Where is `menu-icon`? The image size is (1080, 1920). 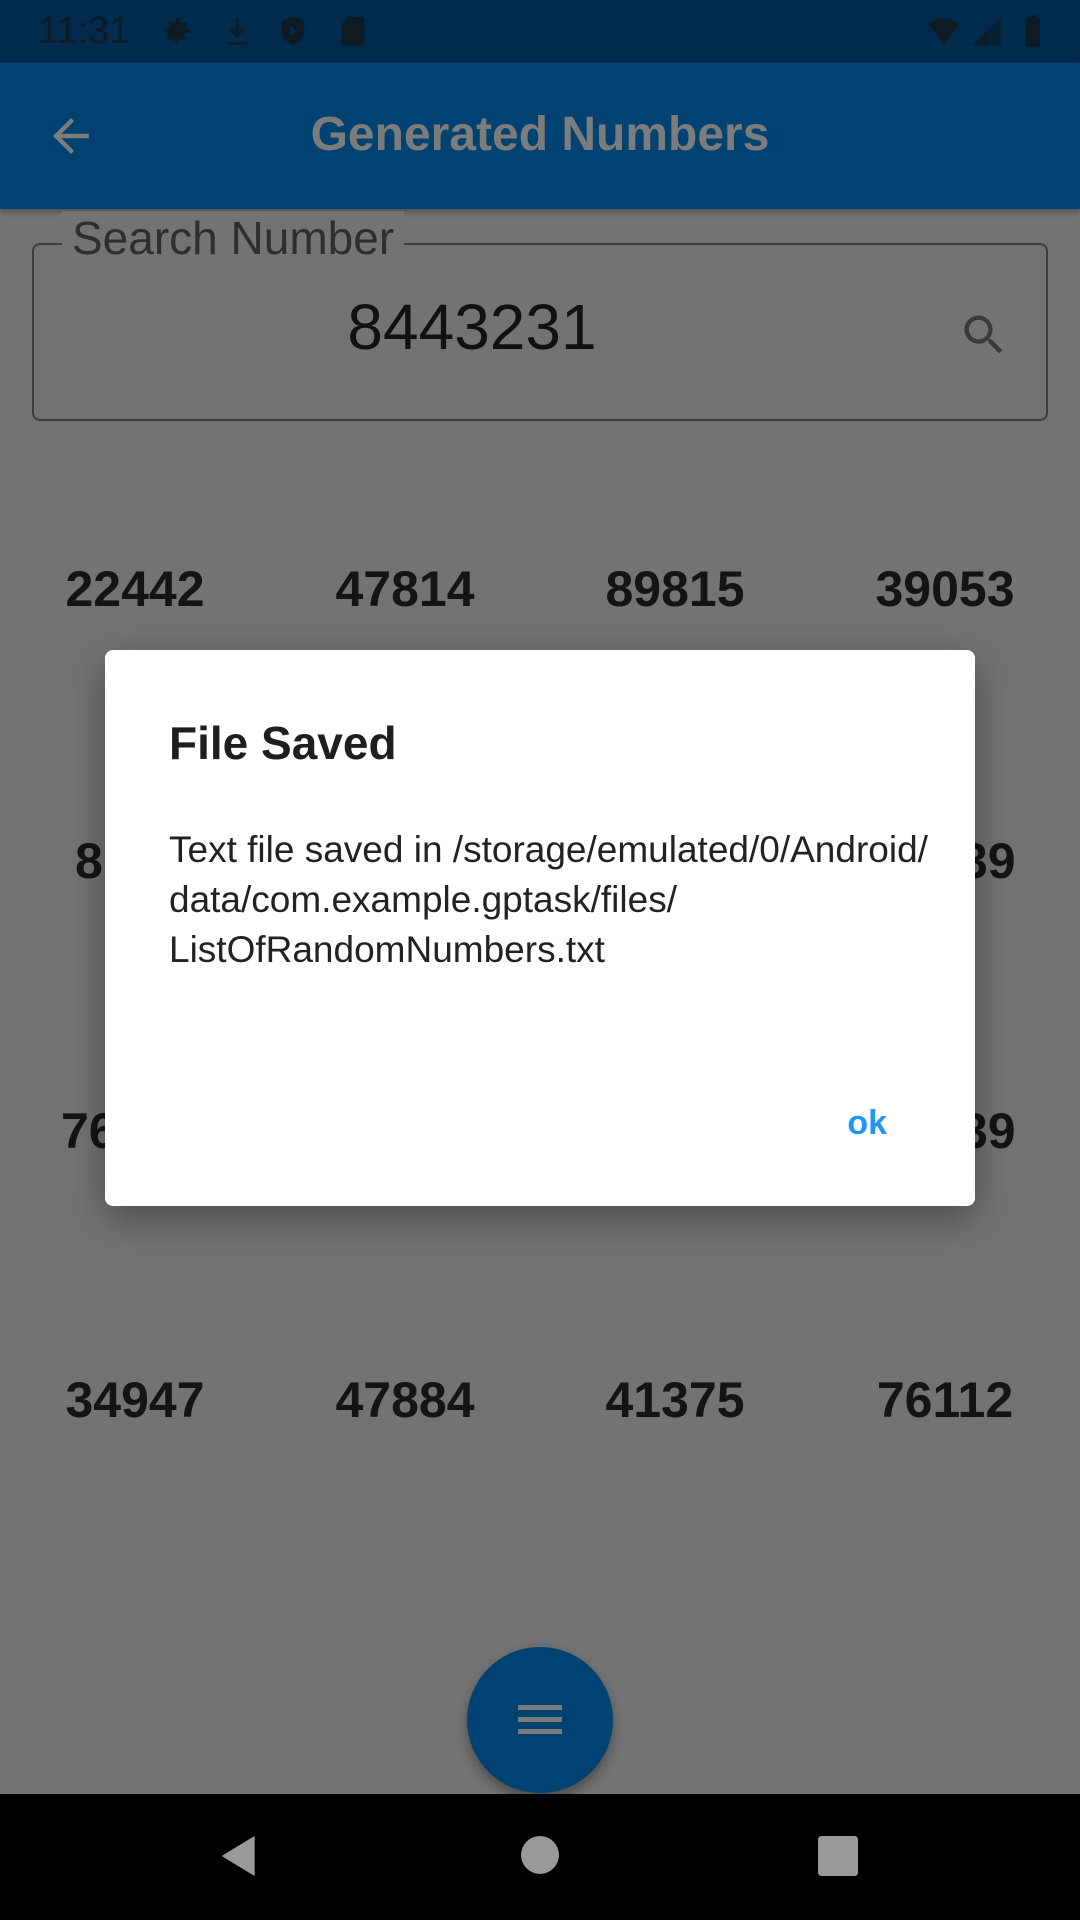
menu-icon is located at coordinates (540, 1720).